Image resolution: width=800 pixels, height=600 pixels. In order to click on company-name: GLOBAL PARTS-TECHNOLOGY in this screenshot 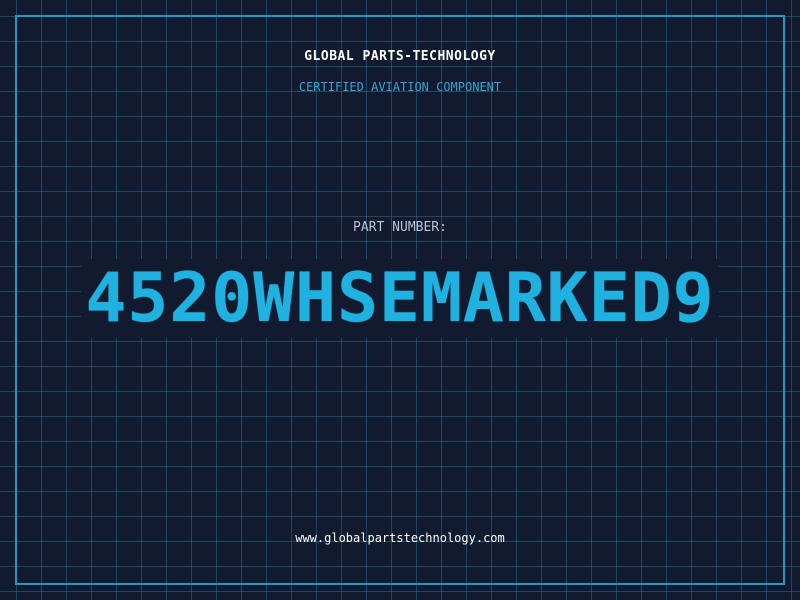, I will do `click(400, 56)`.